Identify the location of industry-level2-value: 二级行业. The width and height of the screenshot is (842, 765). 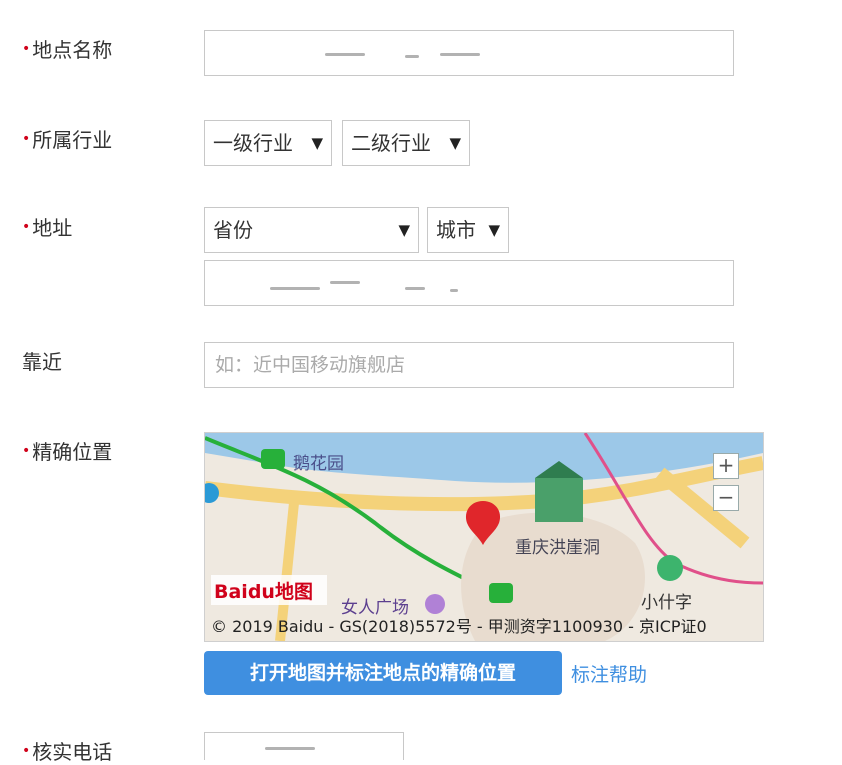
(391, 143).